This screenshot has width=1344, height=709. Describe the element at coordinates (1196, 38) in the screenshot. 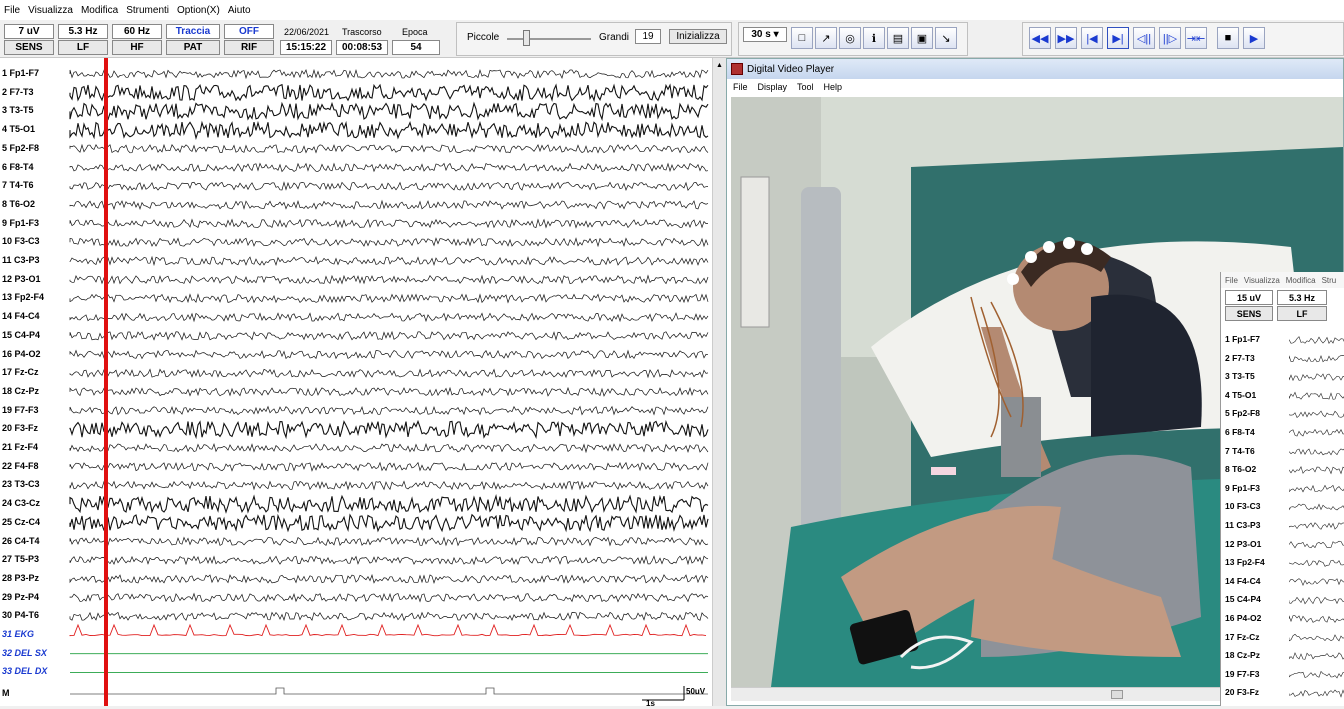

I see `sync-icon: ⇥⇤` at that location.